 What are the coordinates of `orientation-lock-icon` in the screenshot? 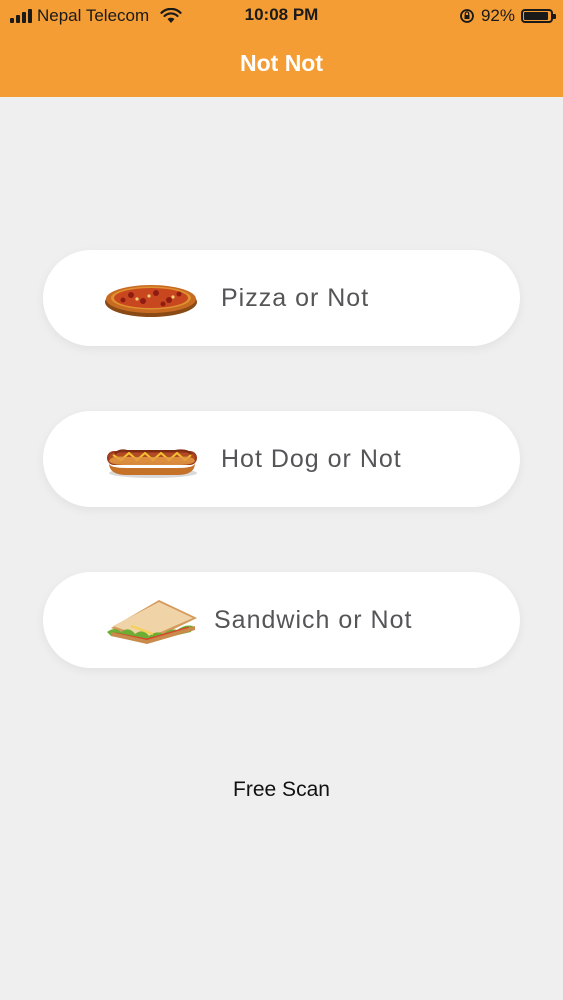 It's located at (467, 16).